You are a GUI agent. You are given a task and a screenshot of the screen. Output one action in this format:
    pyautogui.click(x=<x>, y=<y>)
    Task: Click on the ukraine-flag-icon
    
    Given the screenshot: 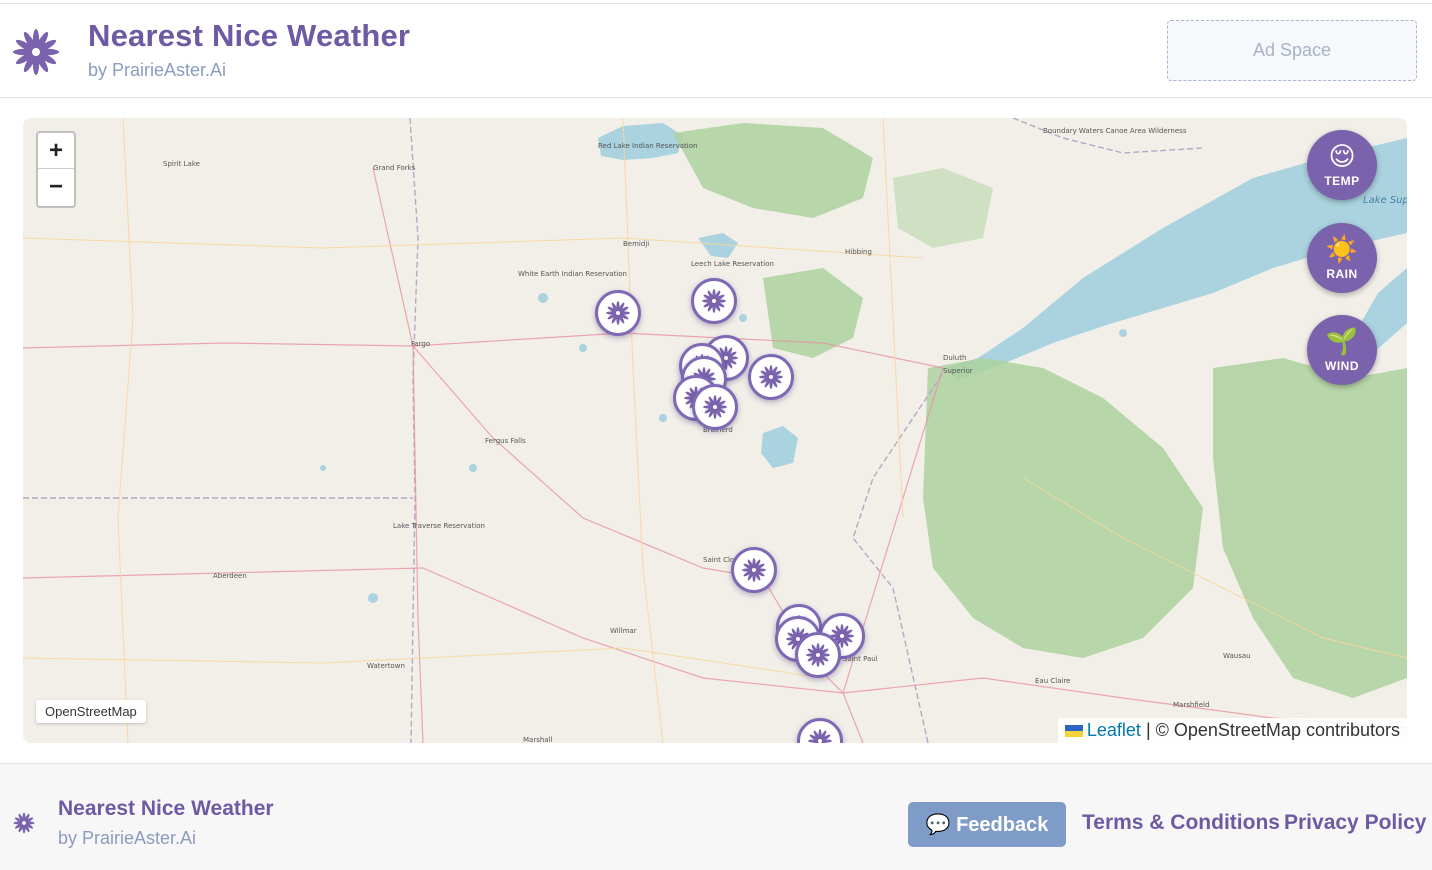 What is the action you would take?
    pyautogui.click(x=1073, y=731)
    